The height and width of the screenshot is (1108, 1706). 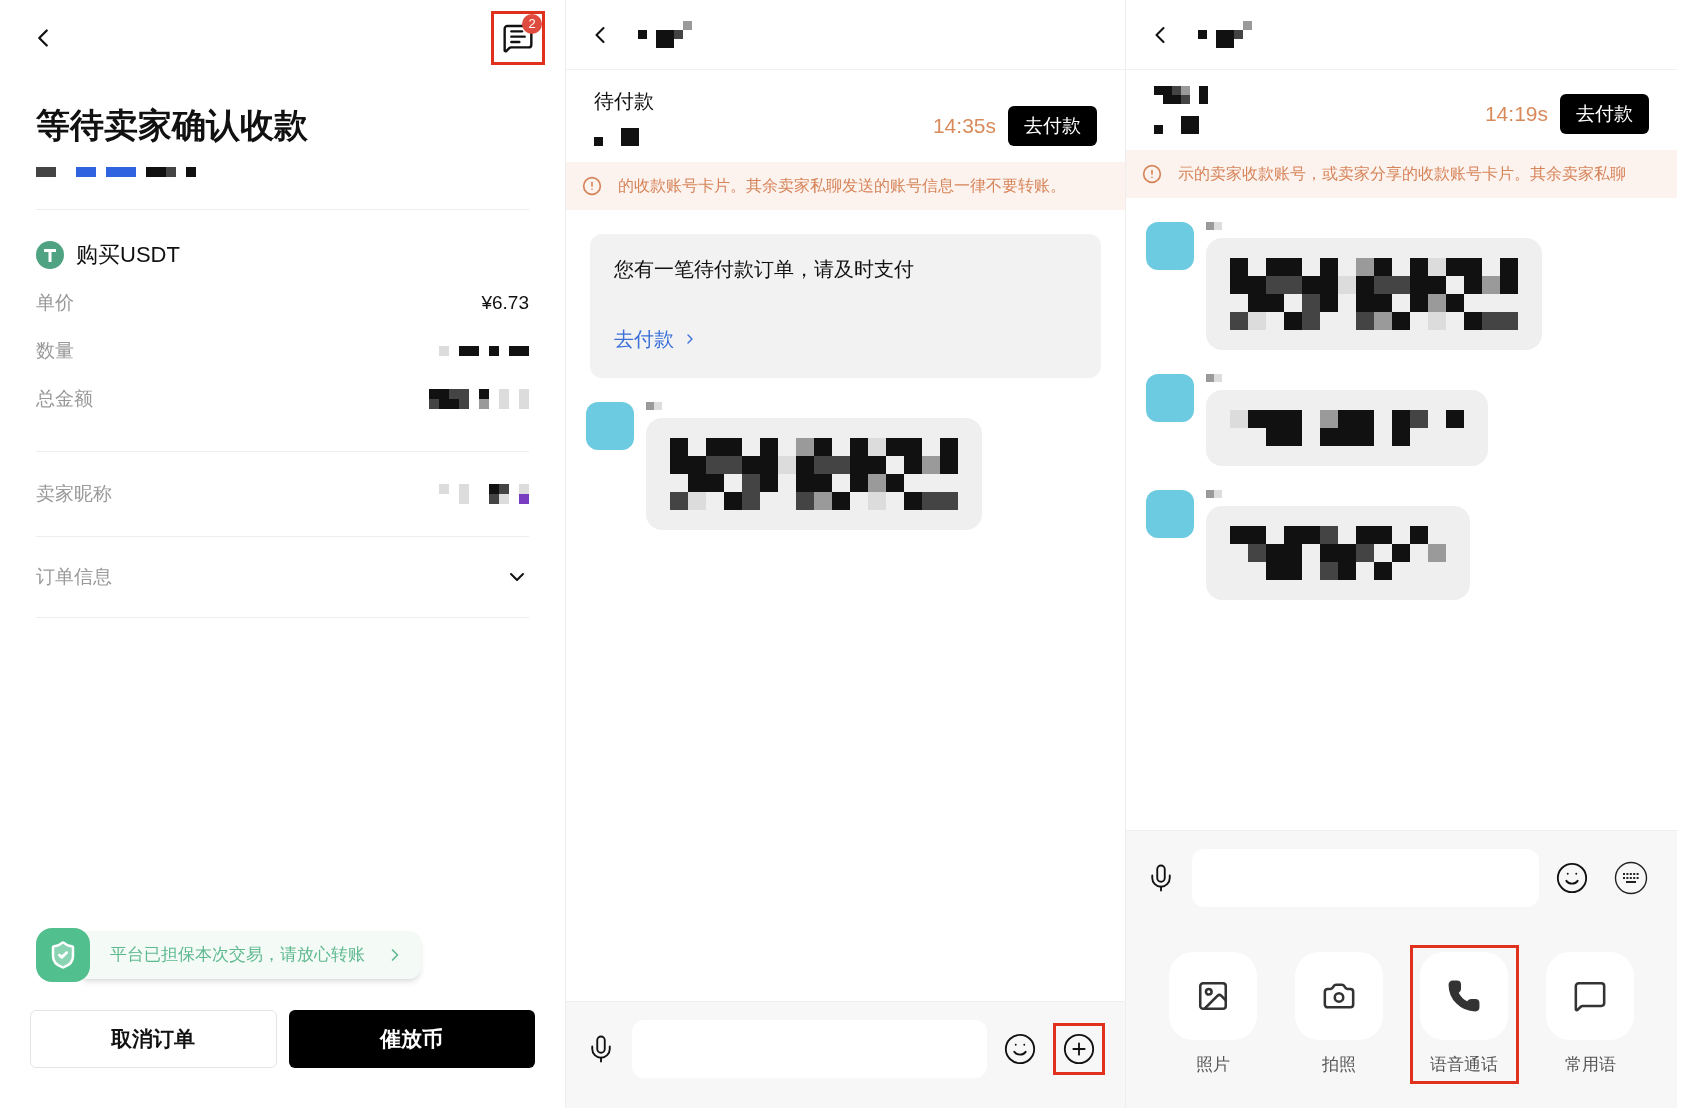 What do you see at coordinates (532, 24) in the screenshot?
I see `notification-badge: 2` at bounding box center [532, 24].